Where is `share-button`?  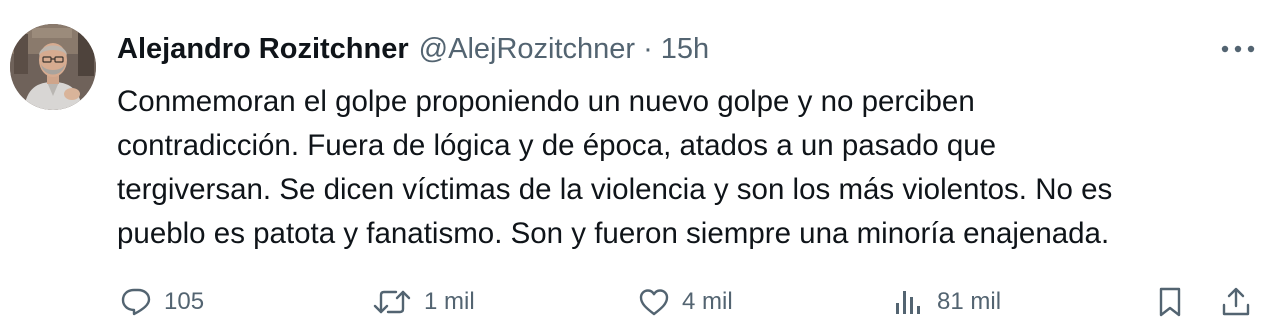
share-button is located at coordinates (1236, 302).